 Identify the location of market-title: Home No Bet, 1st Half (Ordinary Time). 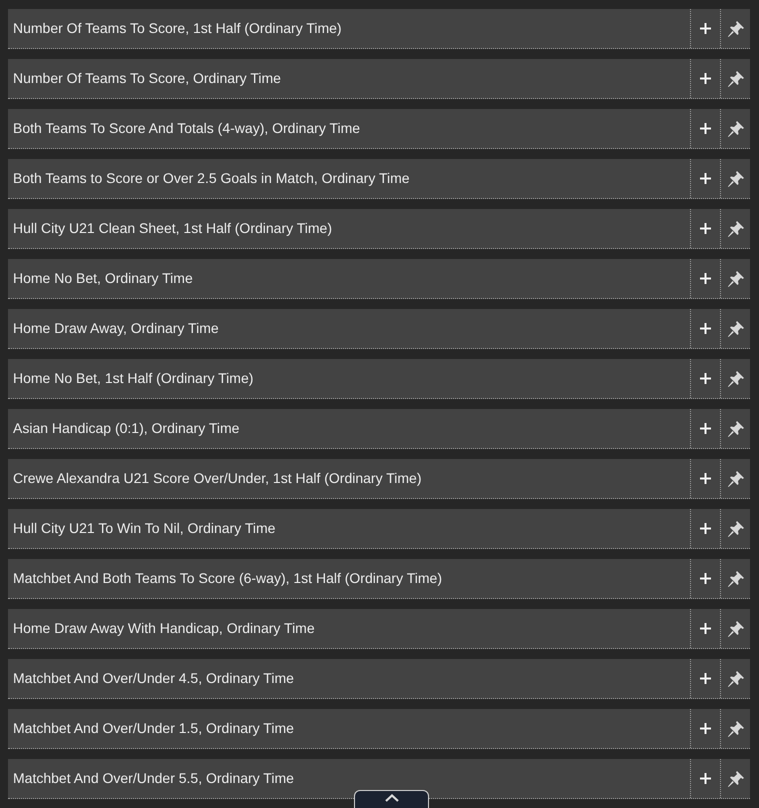
(133, 378).